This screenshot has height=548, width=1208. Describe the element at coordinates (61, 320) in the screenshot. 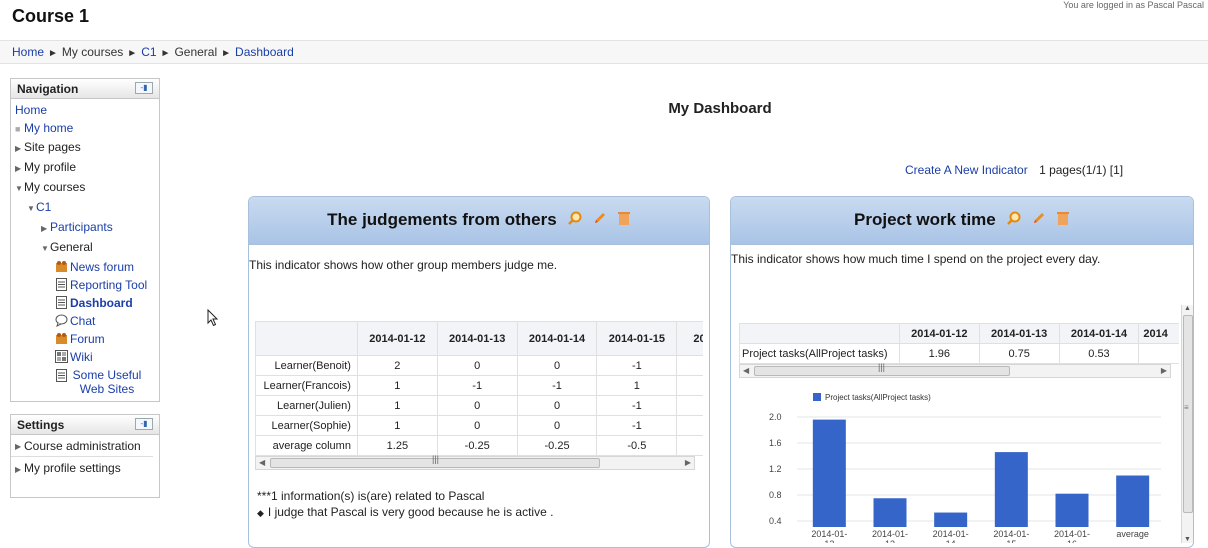

I see `chat-icon` at that location.